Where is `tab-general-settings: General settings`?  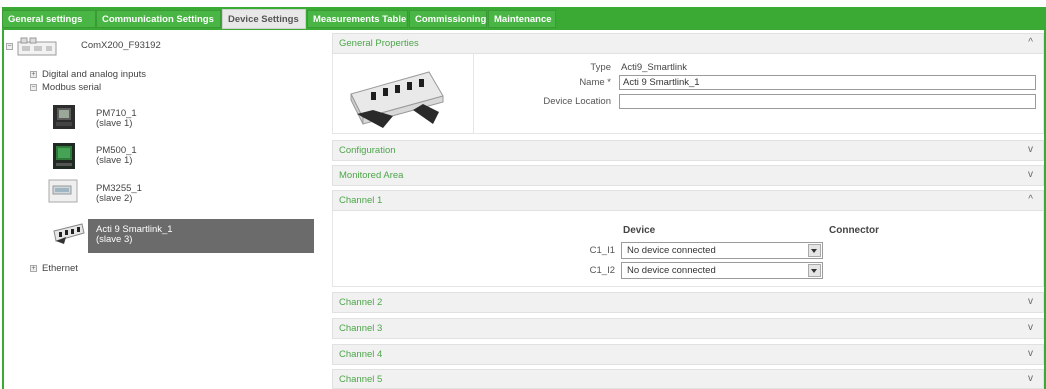 tab-general-settings: General settings is located at coordinates (49, 19).